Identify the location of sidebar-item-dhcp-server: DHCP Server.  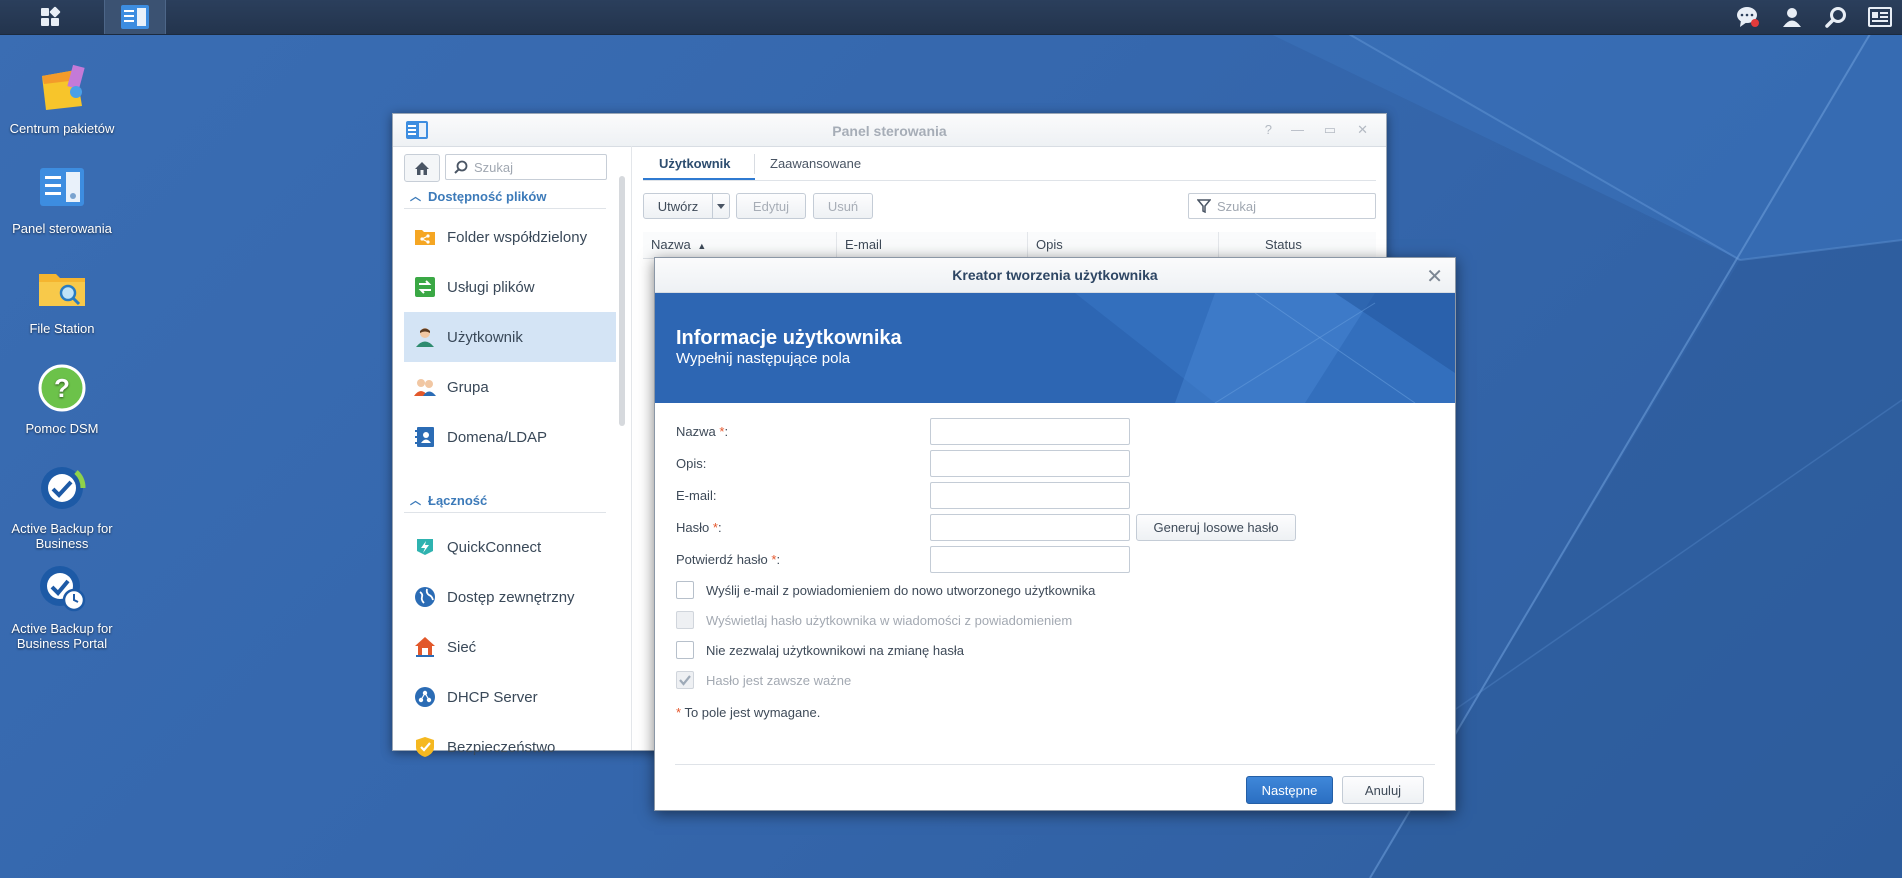
(510, 697).